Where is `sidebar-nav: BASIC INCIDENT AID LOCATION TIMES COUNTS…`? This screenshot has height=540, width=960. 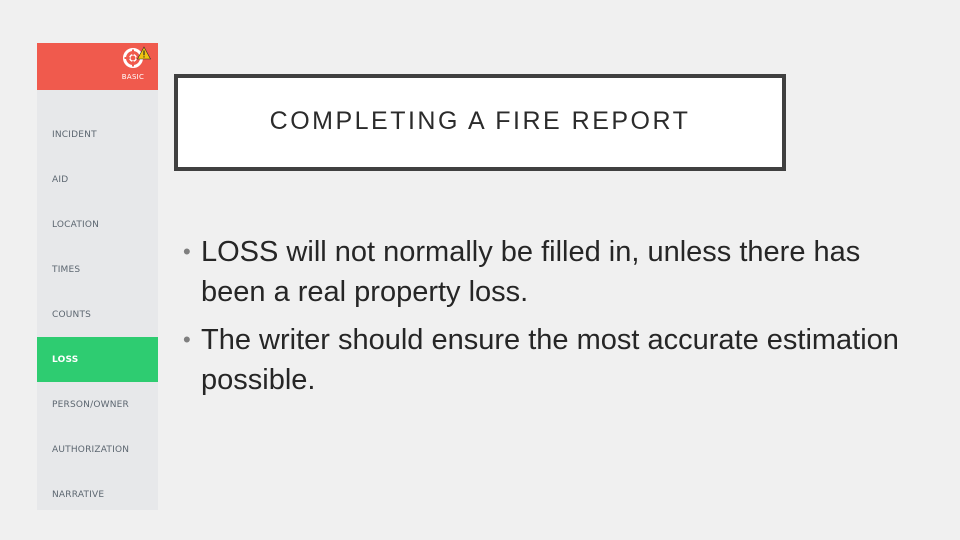 sidebar-nav: BASIC INCIDENT AID LOCATION TIMES COUNTS… is located at coordinates (97, 276).